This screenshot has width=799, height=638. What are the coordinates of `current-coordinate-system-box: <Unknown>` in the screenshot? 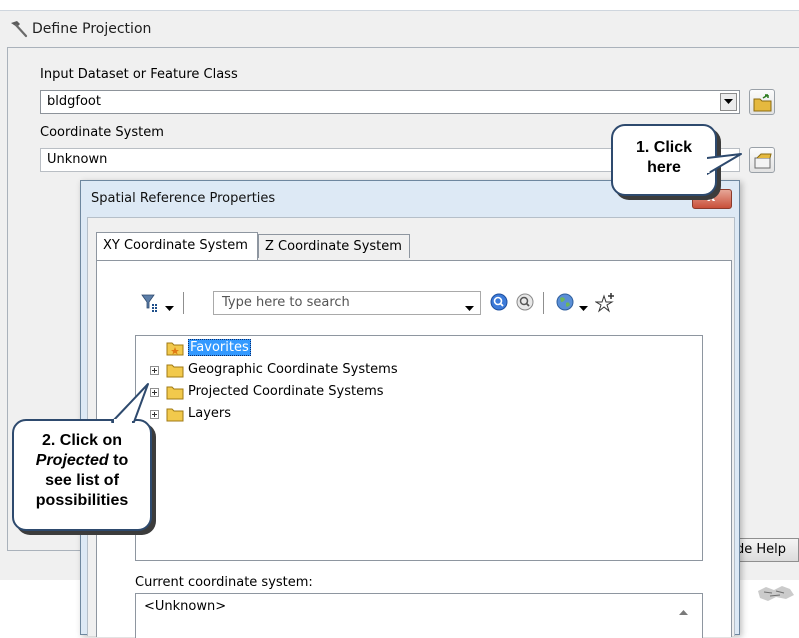 It's located at (419, 615).